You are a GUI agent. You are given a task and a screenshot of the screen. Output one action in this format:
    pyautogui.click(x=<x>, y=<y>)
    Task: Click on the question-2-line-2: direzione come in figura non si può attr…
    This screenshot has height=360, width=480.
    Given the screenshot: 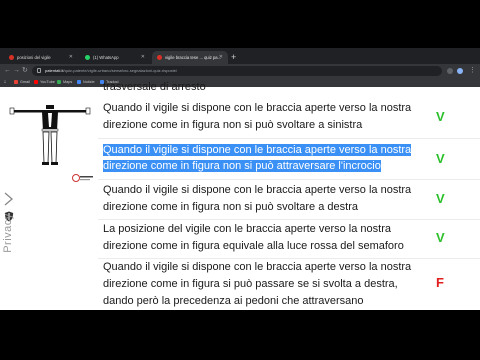 What is the action you would take?
    pyautogui.click(x=242, y=166)
    